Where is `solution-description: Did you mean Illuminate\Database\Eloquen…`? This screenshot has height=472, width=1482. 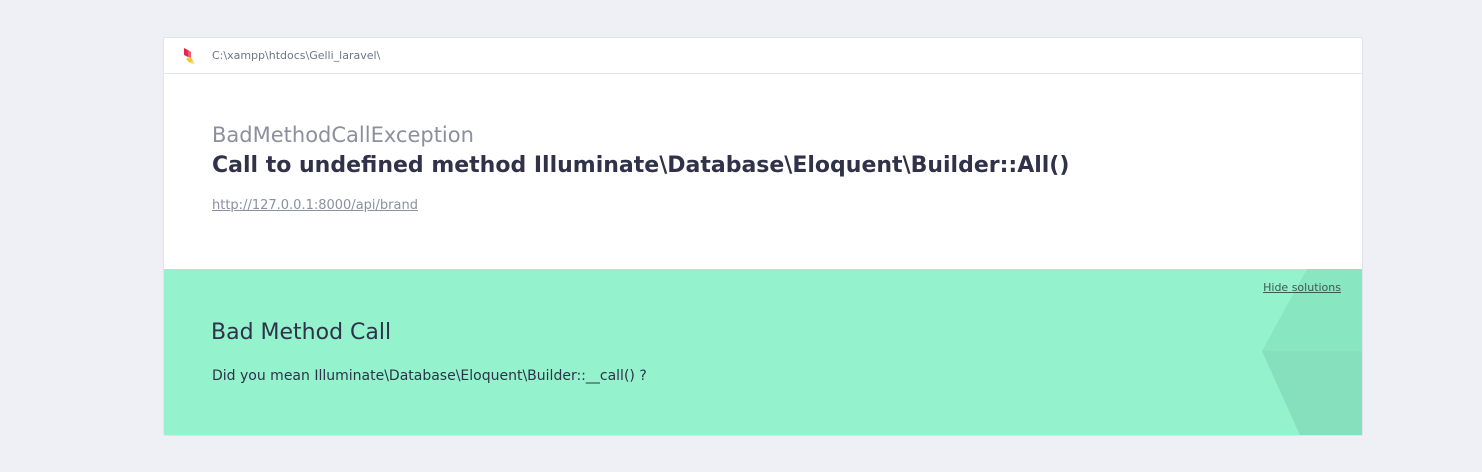 solution-description: Did you mean Illuminate\Database\Eloquen… is located at coordinates (429, 376).